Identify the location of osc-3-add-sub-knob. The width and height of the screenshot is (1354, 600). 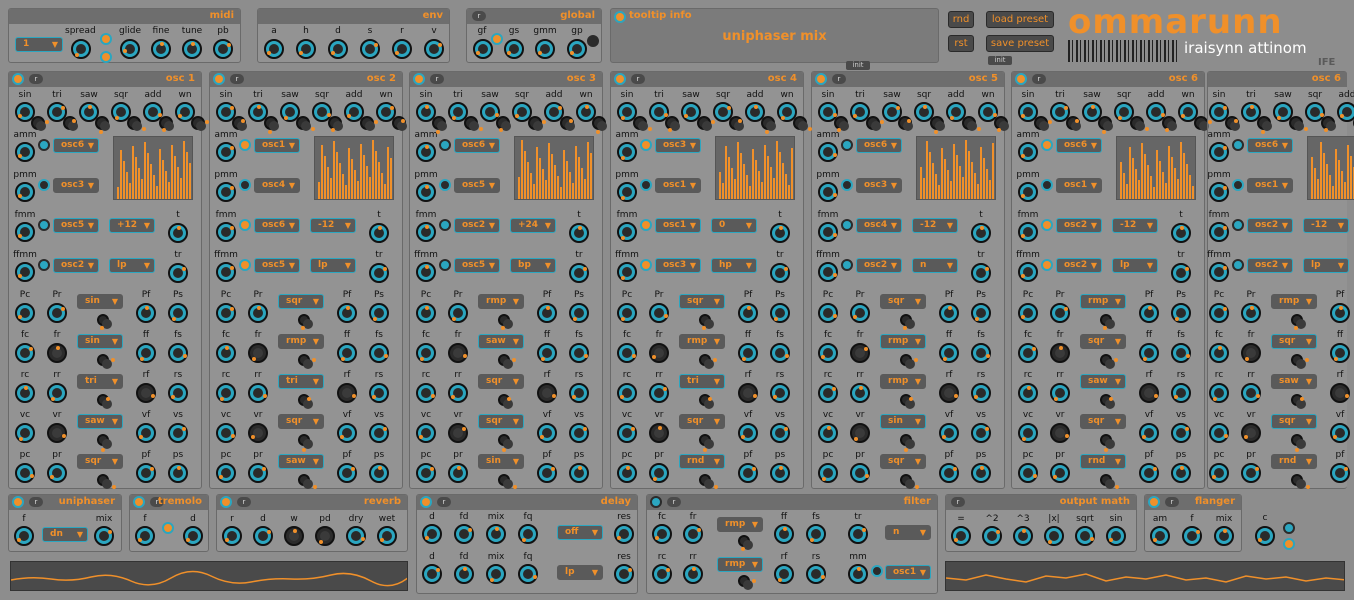
(567, 123).